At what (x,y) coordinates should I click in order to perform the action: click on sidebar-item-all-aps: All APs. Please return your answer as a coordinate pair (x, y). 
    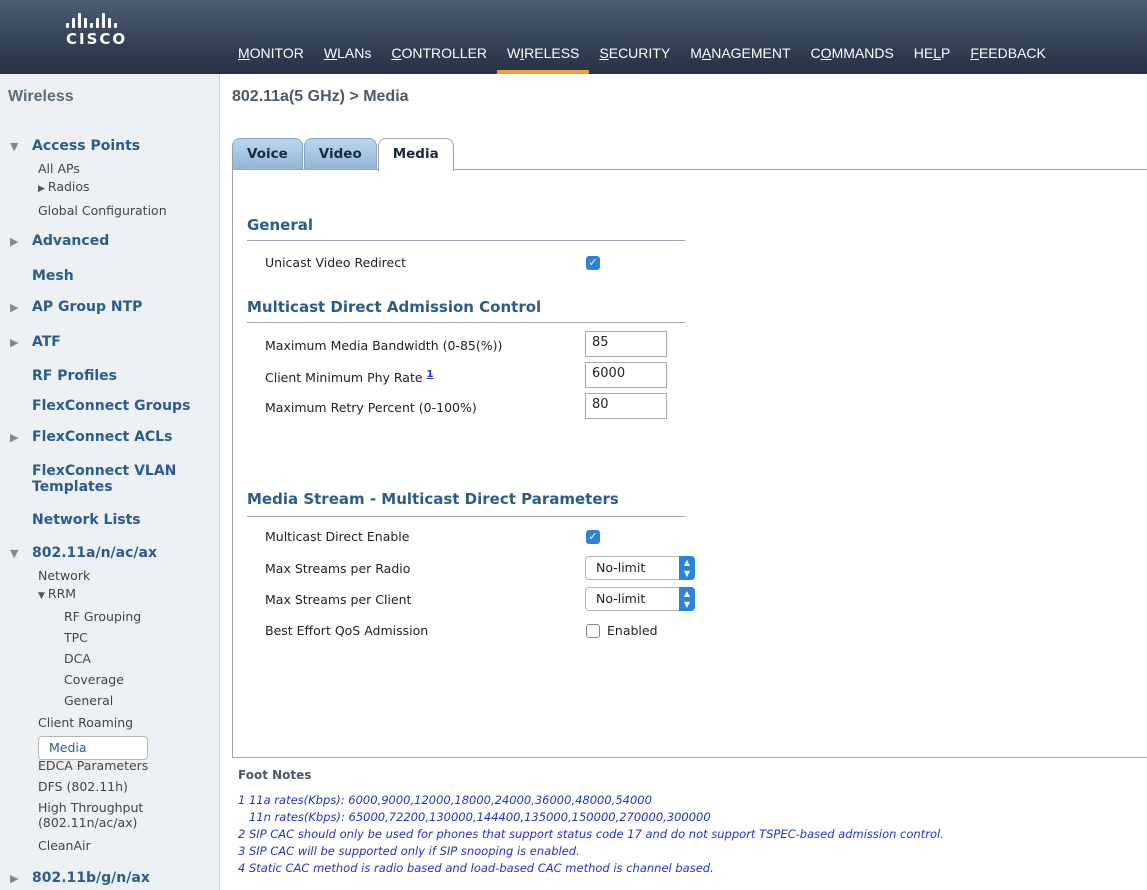
    Looking at the image, I should click on (59, 168).